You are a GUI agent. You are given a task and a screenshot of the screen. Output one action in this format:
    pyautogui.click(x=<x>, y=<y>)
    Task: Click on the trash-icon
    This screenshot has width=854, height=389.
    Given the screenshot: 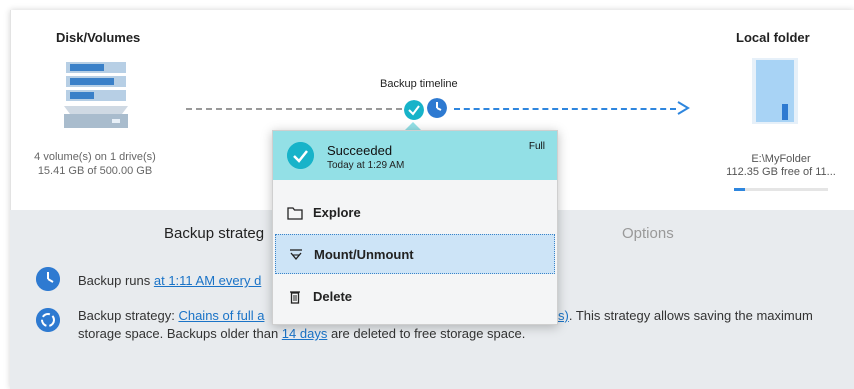 What is the action you would take?
    pyautogui.click(x=295, y=297)
    